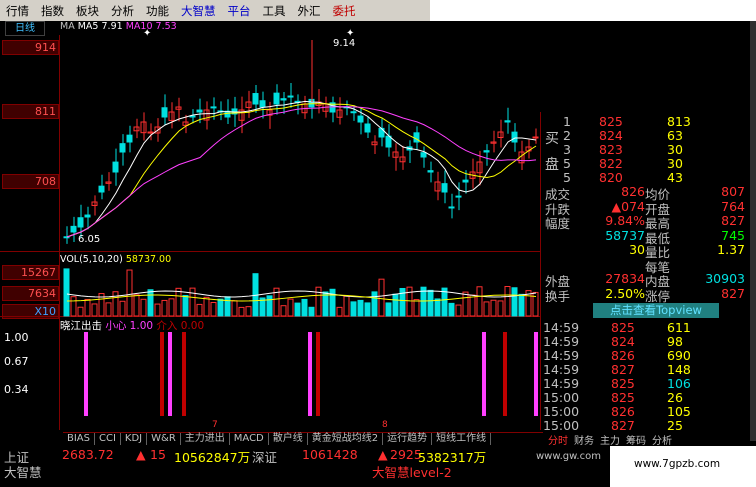 This screenshot has width=756, height=487. Describe the element at coordinates (16, 389) in the screenshot. I see `signal-axis-label: 0.34` at that location.